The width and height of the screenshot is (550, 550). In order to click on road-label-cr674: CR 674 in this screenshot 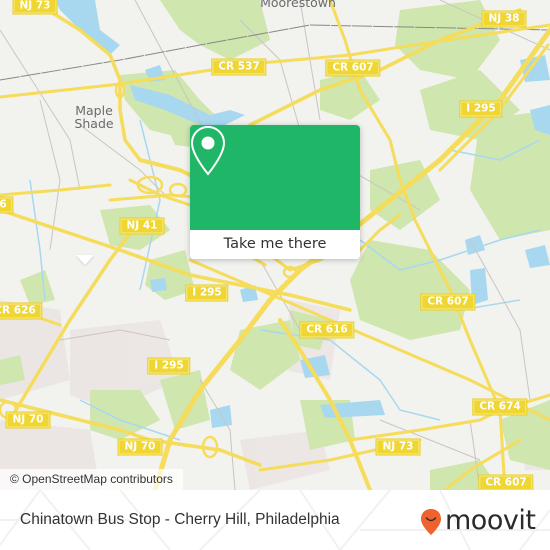, I will do `click(500, 407)`.